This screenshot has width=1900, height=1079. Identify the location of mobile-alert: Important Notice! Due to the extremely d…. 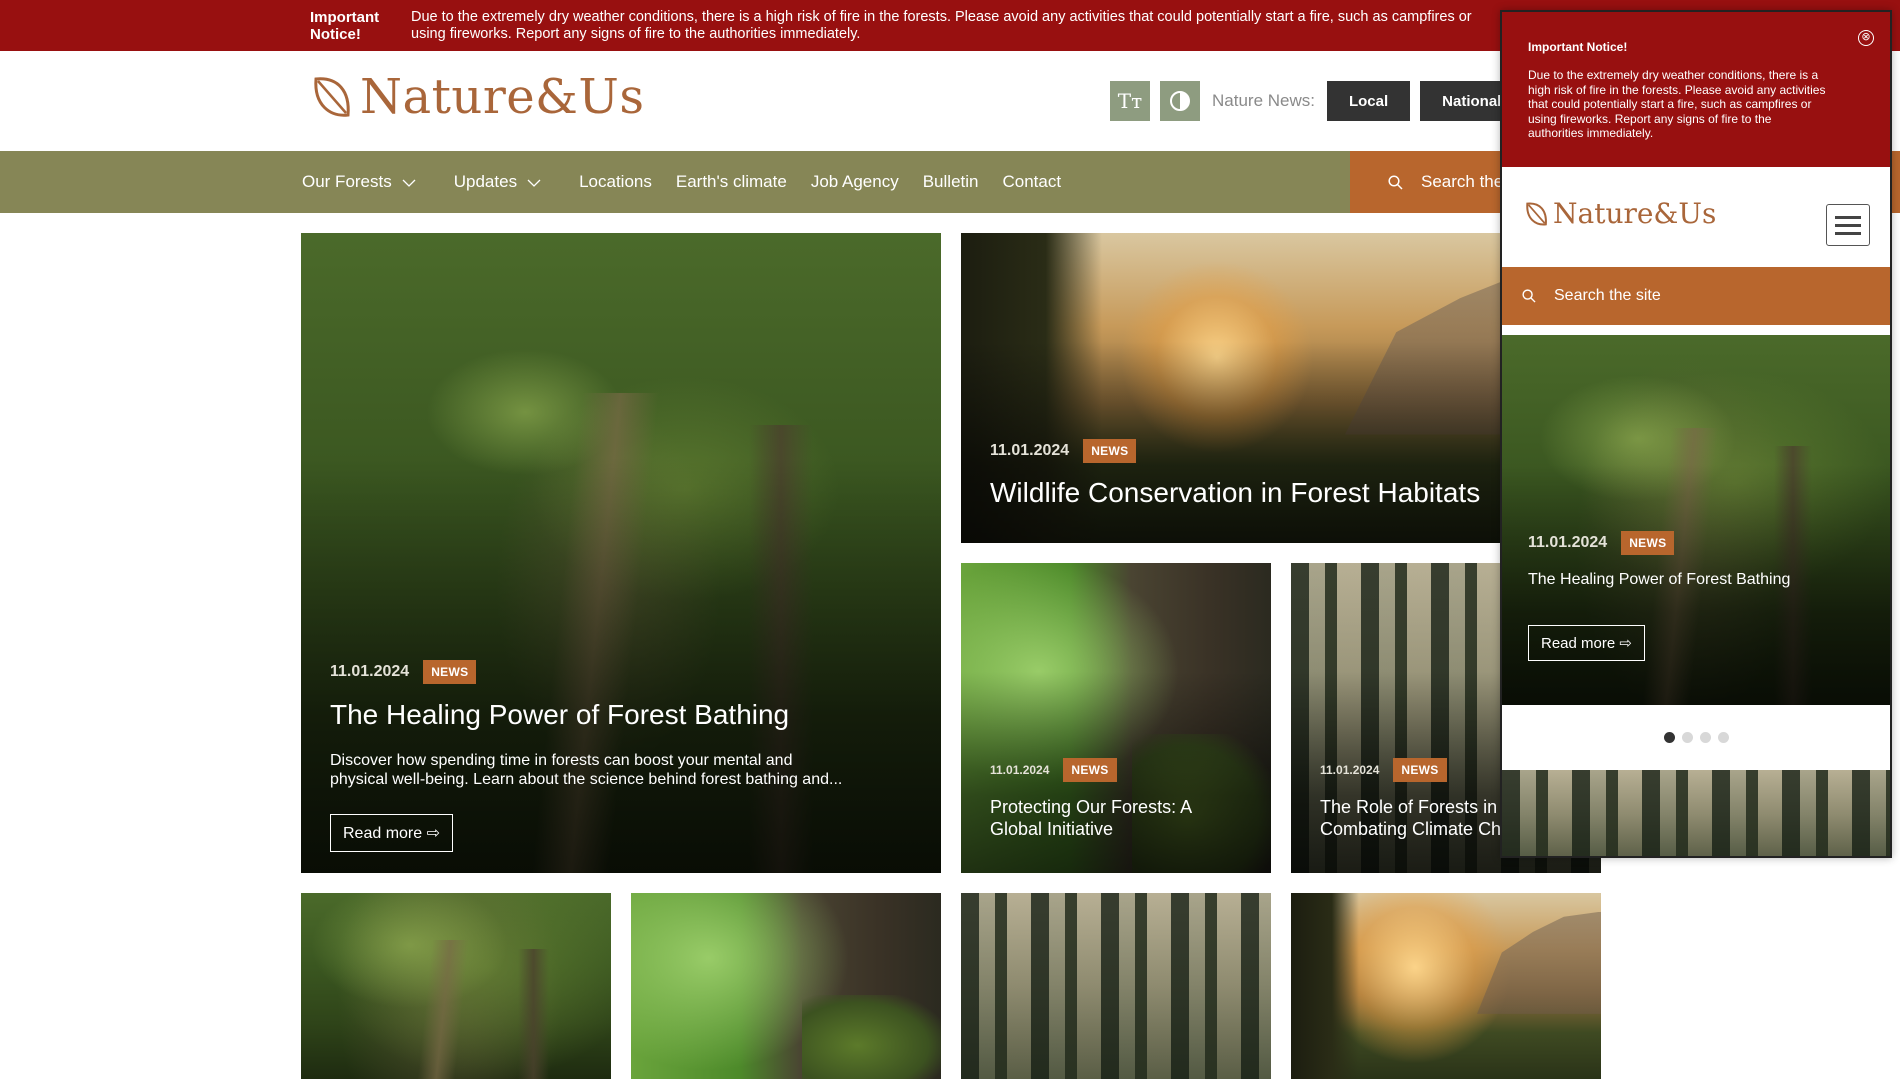
(1696, 89).